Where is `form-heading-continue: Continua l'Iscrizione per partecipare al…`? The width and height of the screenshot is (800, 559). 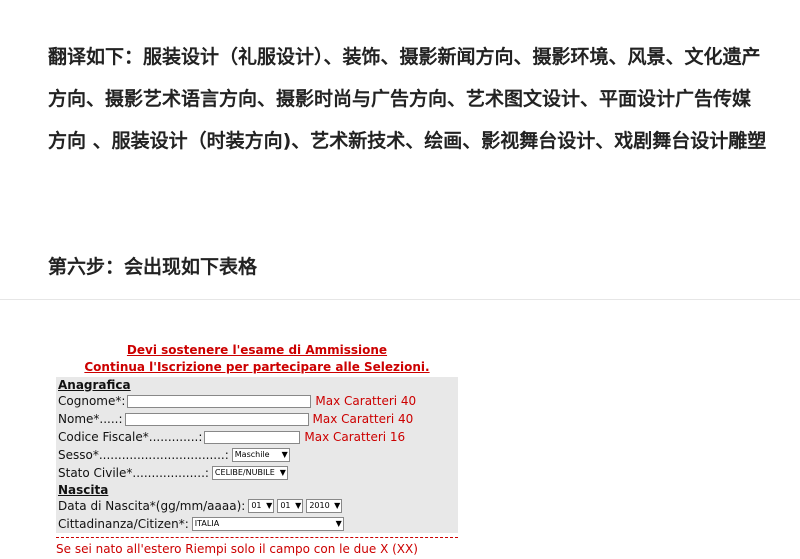
form-heading-continue: Continua l'Iscrizione per partecipare al… is located at coordinates (257, 367).